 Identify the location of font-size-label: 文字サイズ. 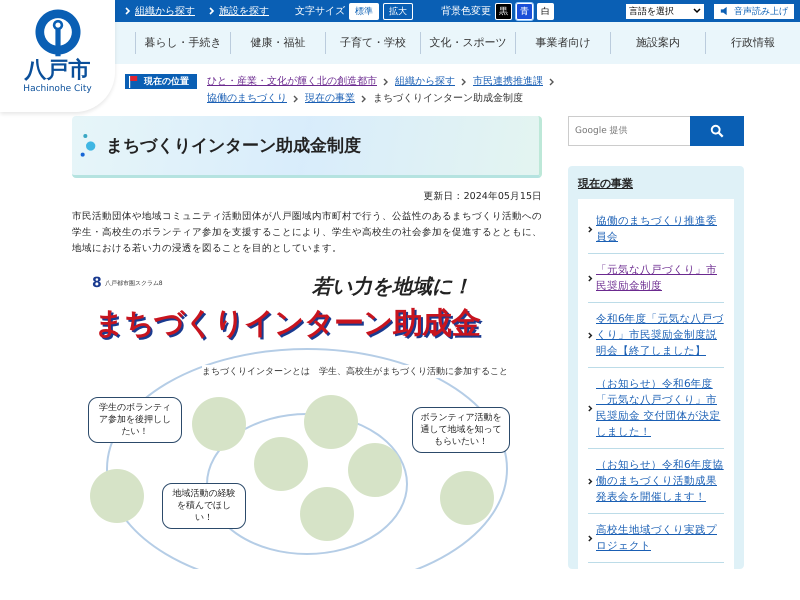
(320, 11).